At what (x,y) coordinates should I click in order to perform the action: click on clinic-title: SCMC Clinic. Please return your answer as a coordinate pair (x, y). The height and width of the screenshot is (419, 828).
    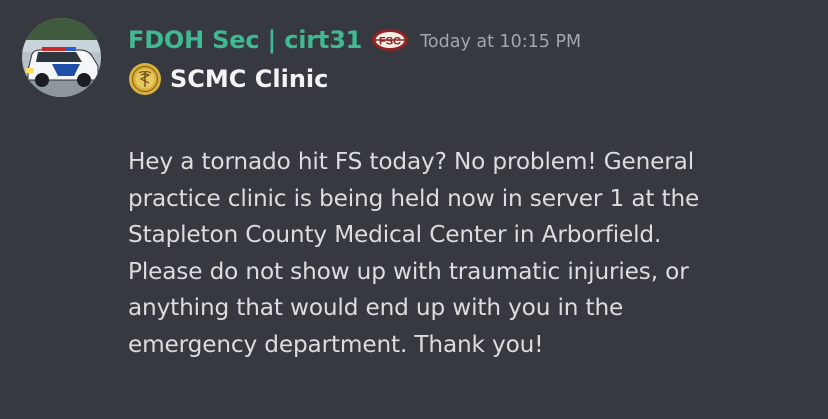
    Looking at the image, I should click on (249, 79).